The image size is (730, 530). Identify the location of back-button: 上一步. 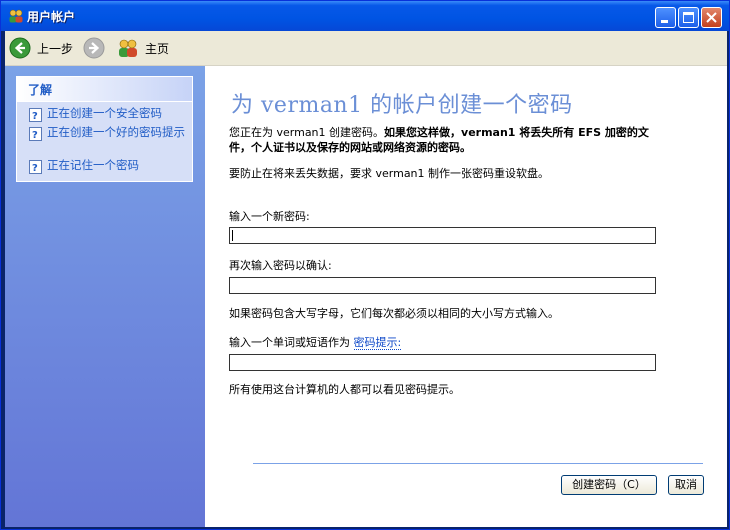
(41, 48).